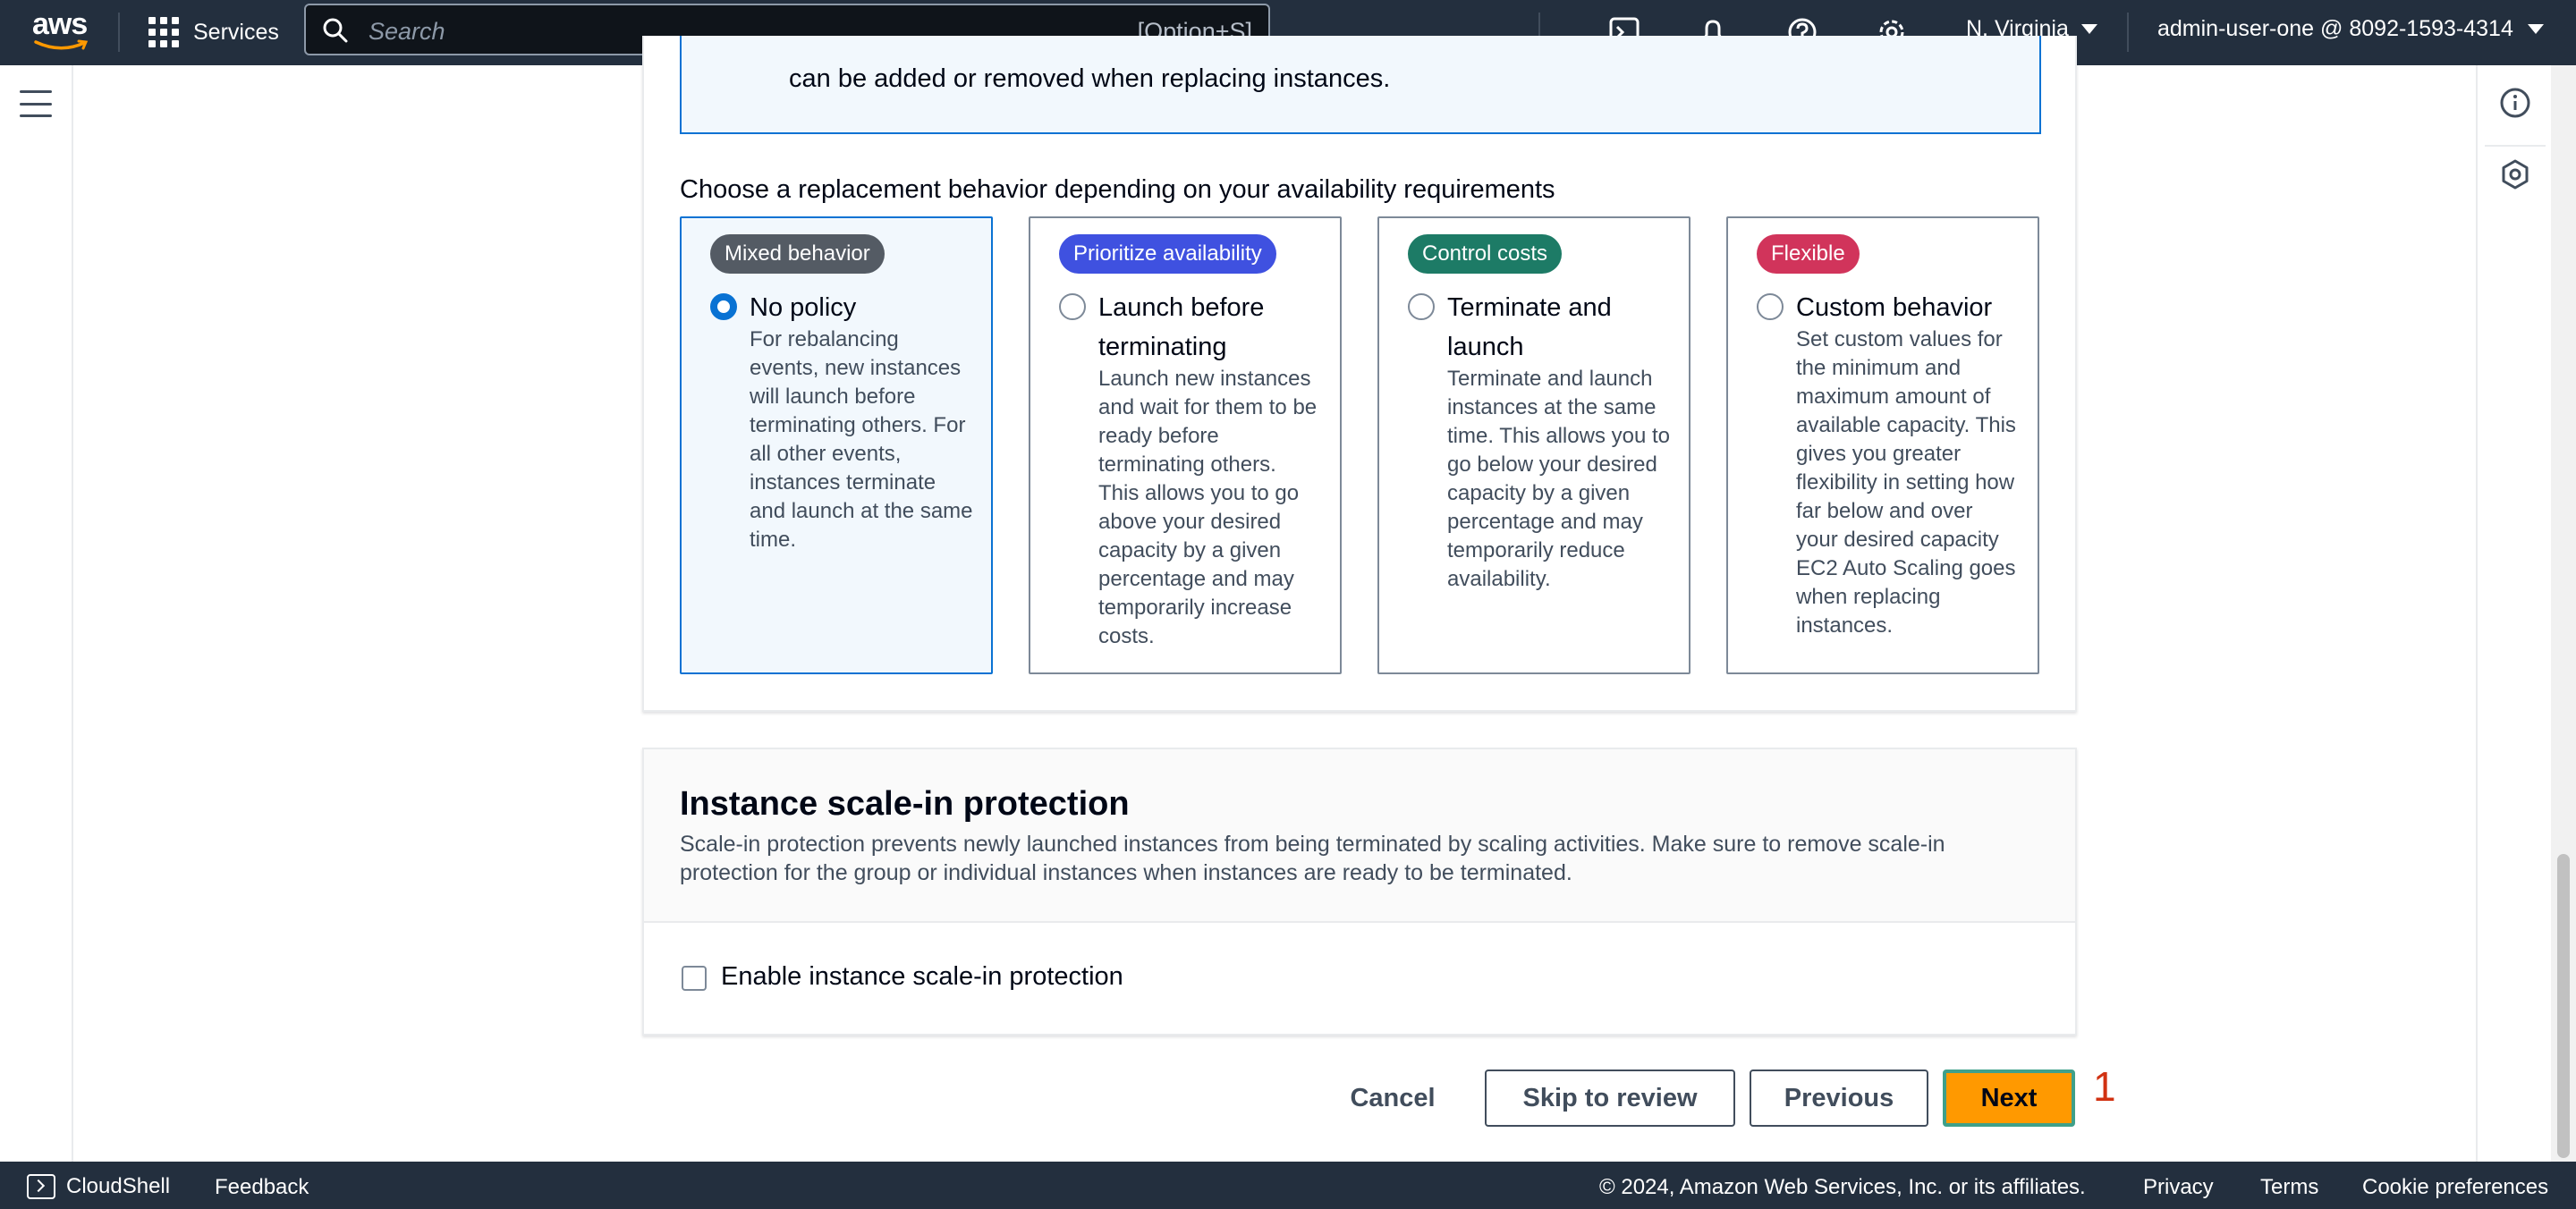 Image resolution: width=2576 pixels, height=1209 pixels. Describe the element at coordinates (2563, 1006) in the screenshot. I see `scrollbar-thumb` at that location.